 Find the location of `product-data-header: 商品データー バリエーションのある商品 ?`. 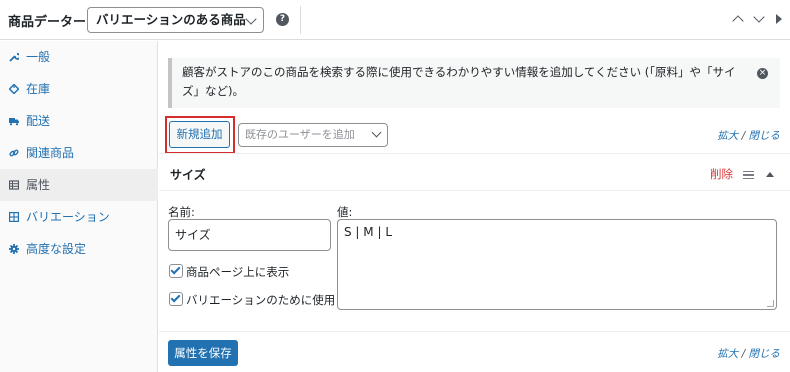

product-data-header: 商品データー バリエーションのある商品 ? is located at coordinates (395, 20).